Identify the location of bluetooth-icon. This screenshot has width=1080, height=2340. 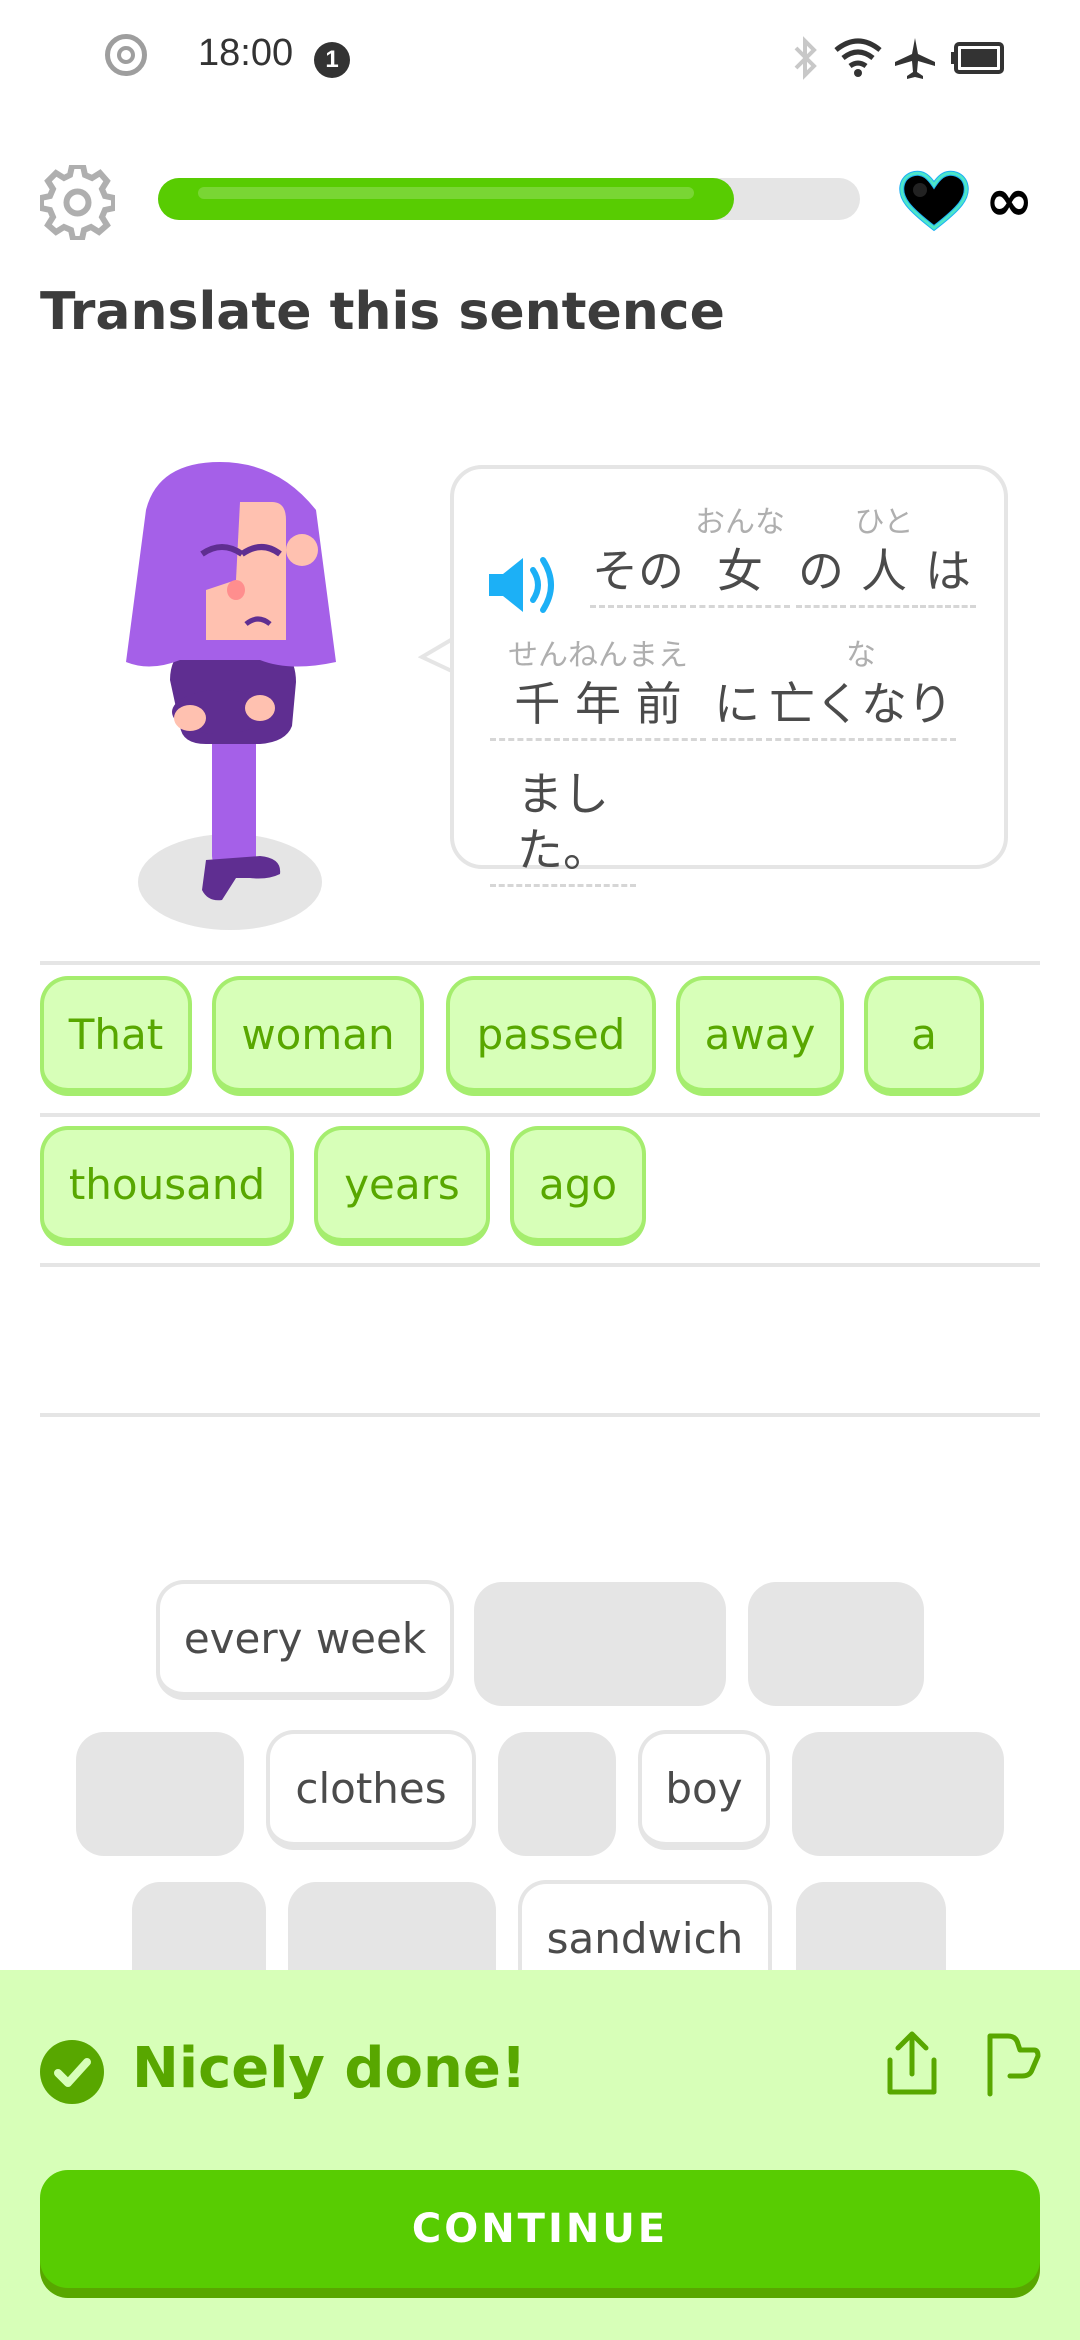
(805, 58).